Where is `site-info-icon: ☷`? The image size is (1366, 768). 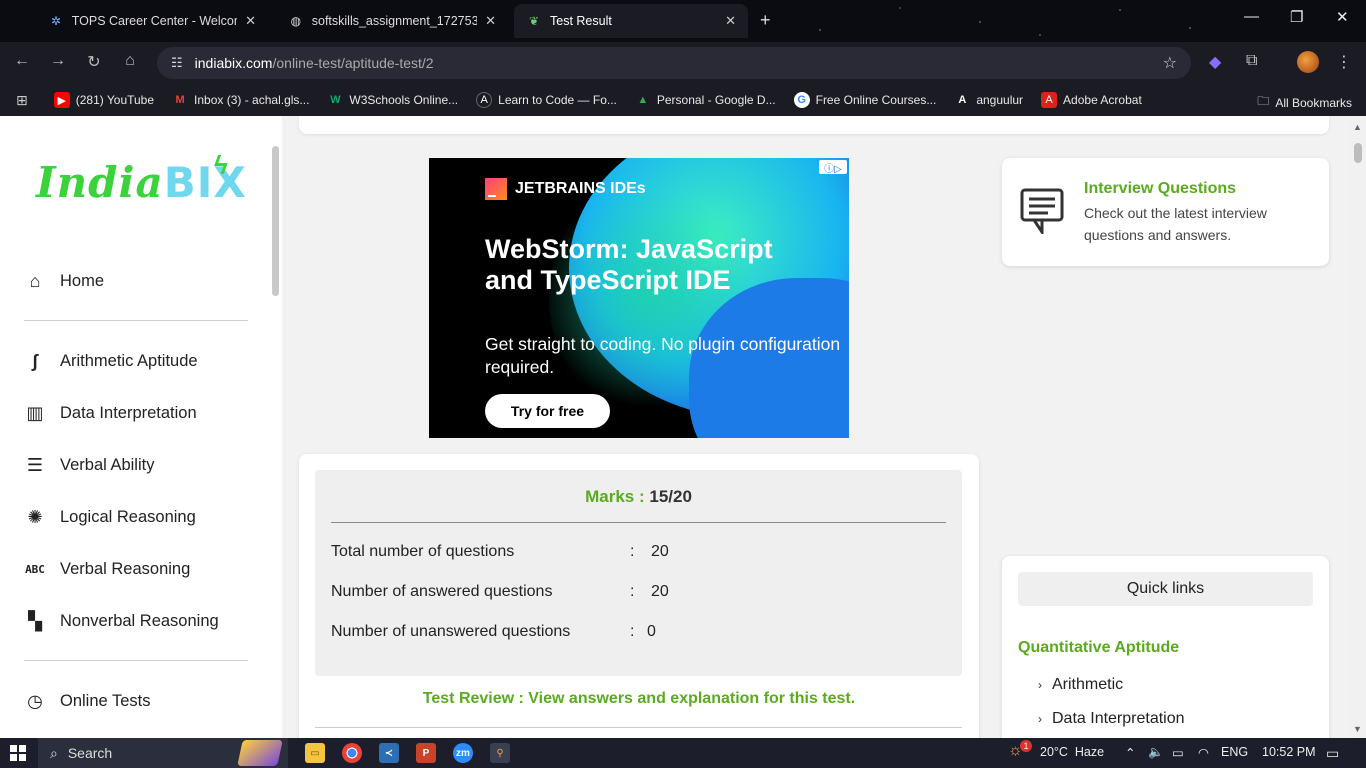 site-info-icon: ☷ is located at coordinates (177, 63).